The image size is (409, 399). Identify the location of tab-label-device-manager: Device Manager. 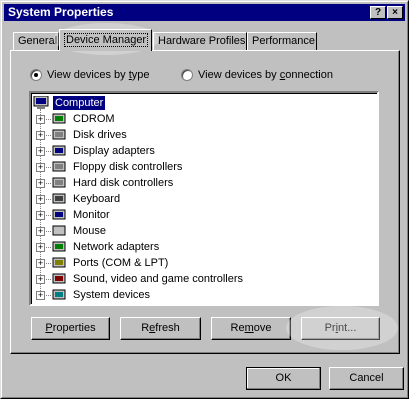
(106, 40).